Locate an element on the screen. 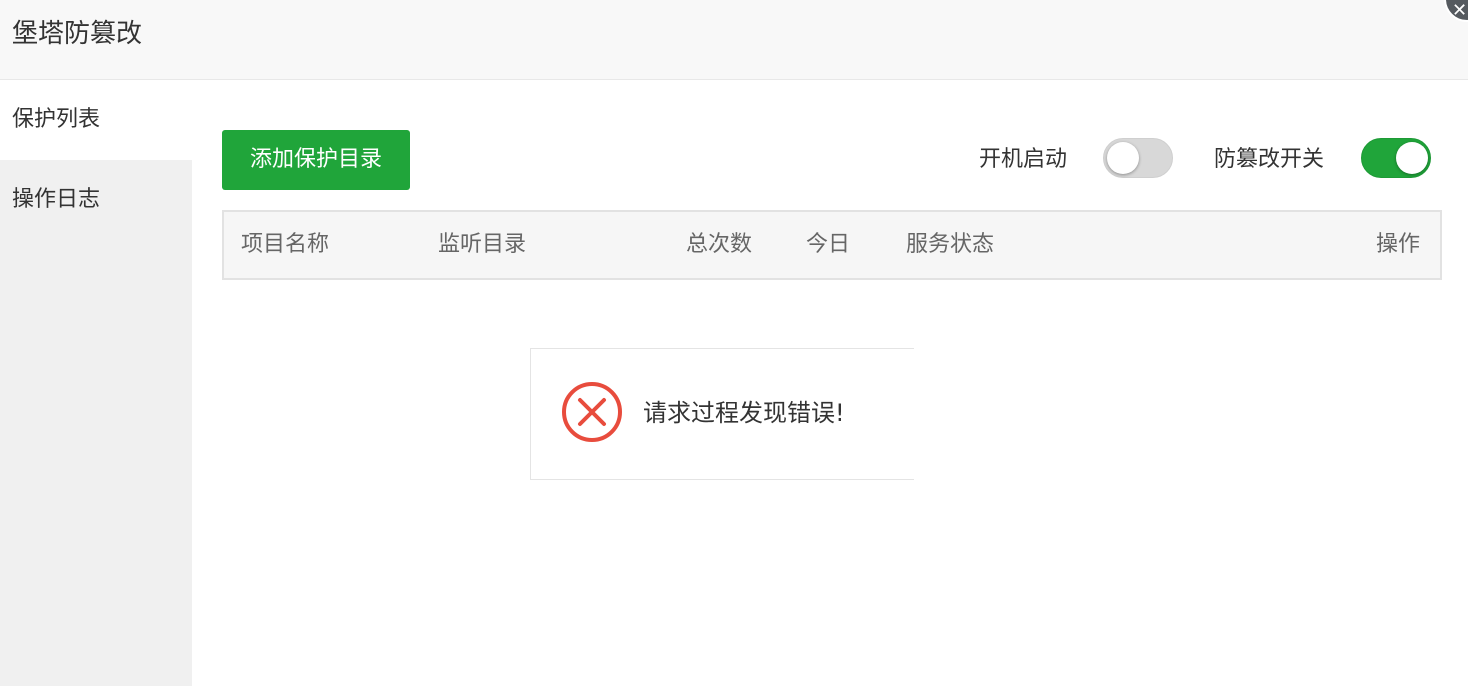 The width and height of the screenshot is (1468, 686). tamper-switch-toggle is located at coordinates (1396, 158).